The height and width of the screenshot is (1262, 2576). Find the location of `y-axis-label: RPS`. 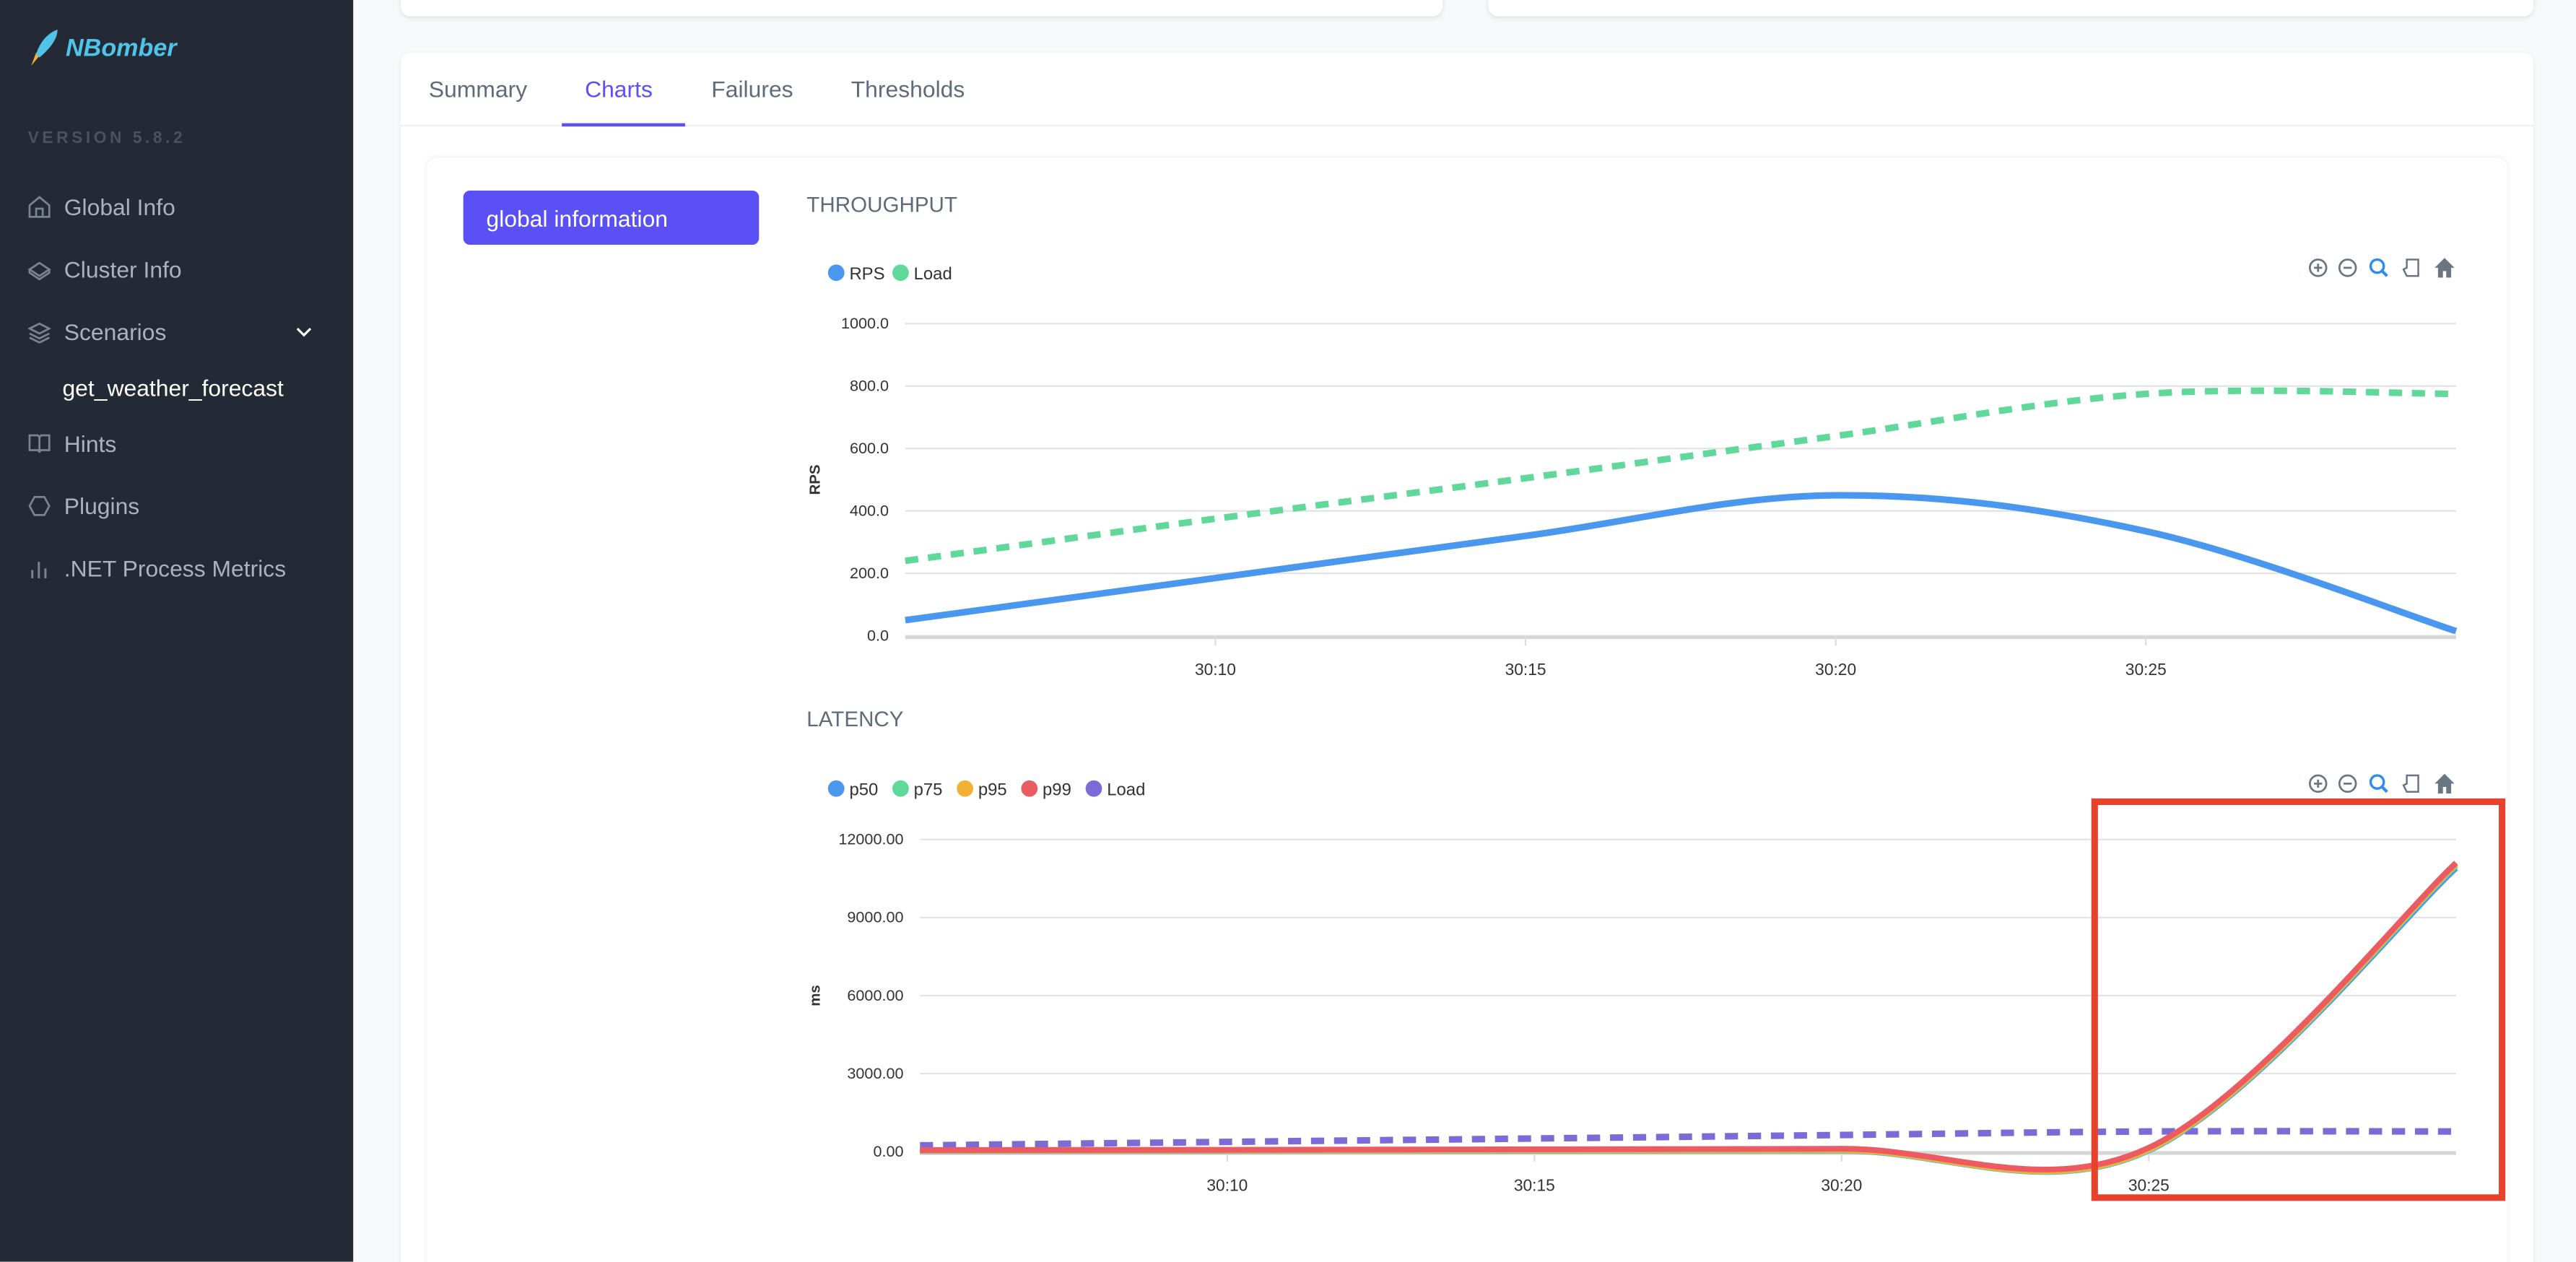

y-axis-label: RPS is located at coordinates (814, 479).